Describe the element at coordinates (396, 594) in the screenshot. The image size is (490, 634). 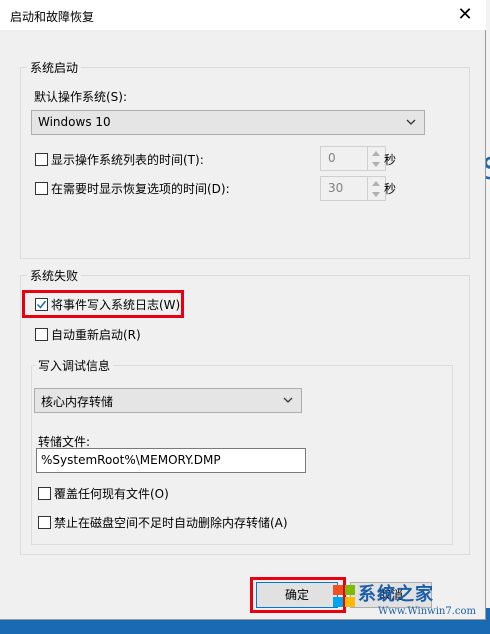
I see `watermark-main-text: 系统之家` at that location.